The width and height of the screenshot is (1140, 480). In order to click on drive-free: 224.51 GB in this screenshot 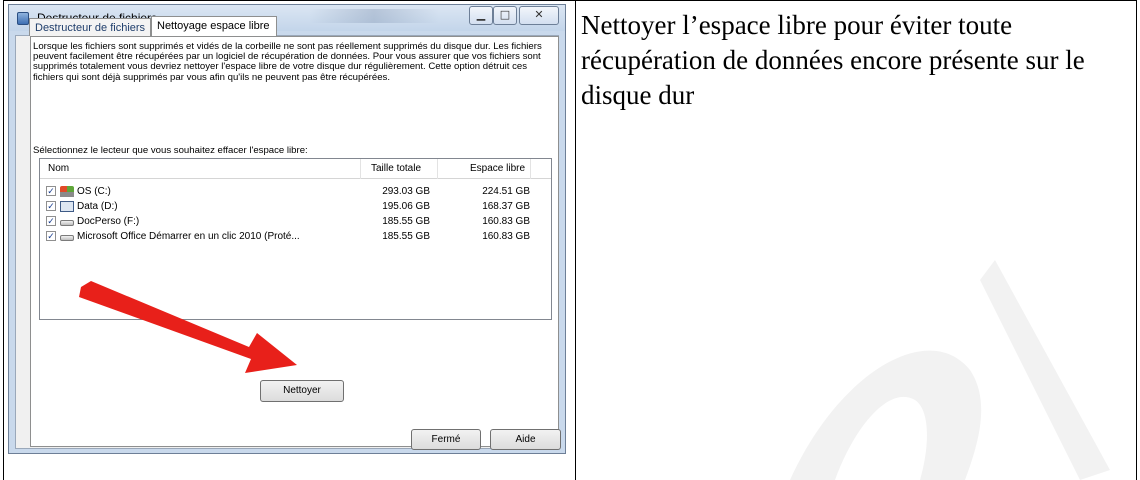, I will do `click(506, 191)`.